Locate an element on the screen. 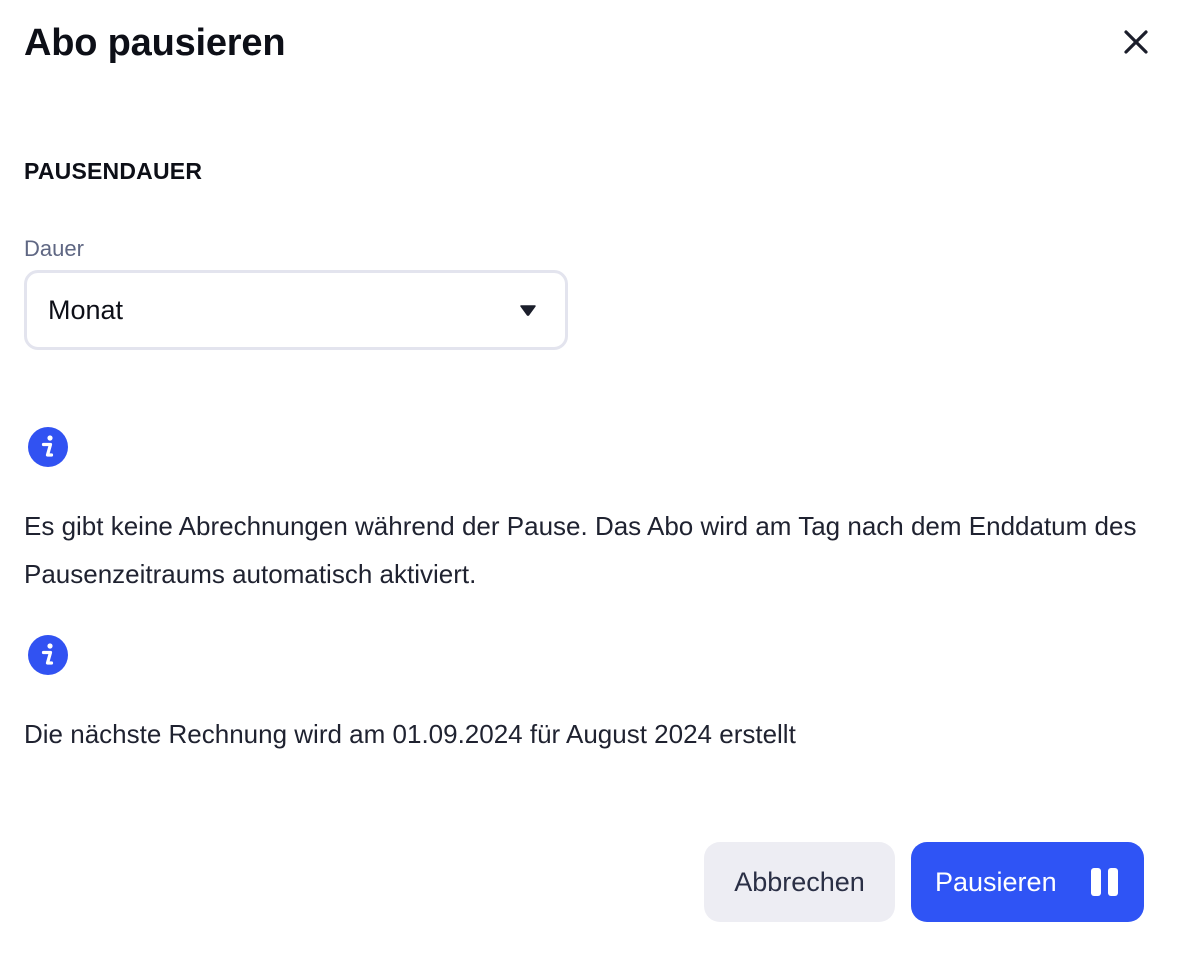 This screenshot has width=1192, height=956. dialog-title: Abo pausieren is located at coordinates (155, 43).